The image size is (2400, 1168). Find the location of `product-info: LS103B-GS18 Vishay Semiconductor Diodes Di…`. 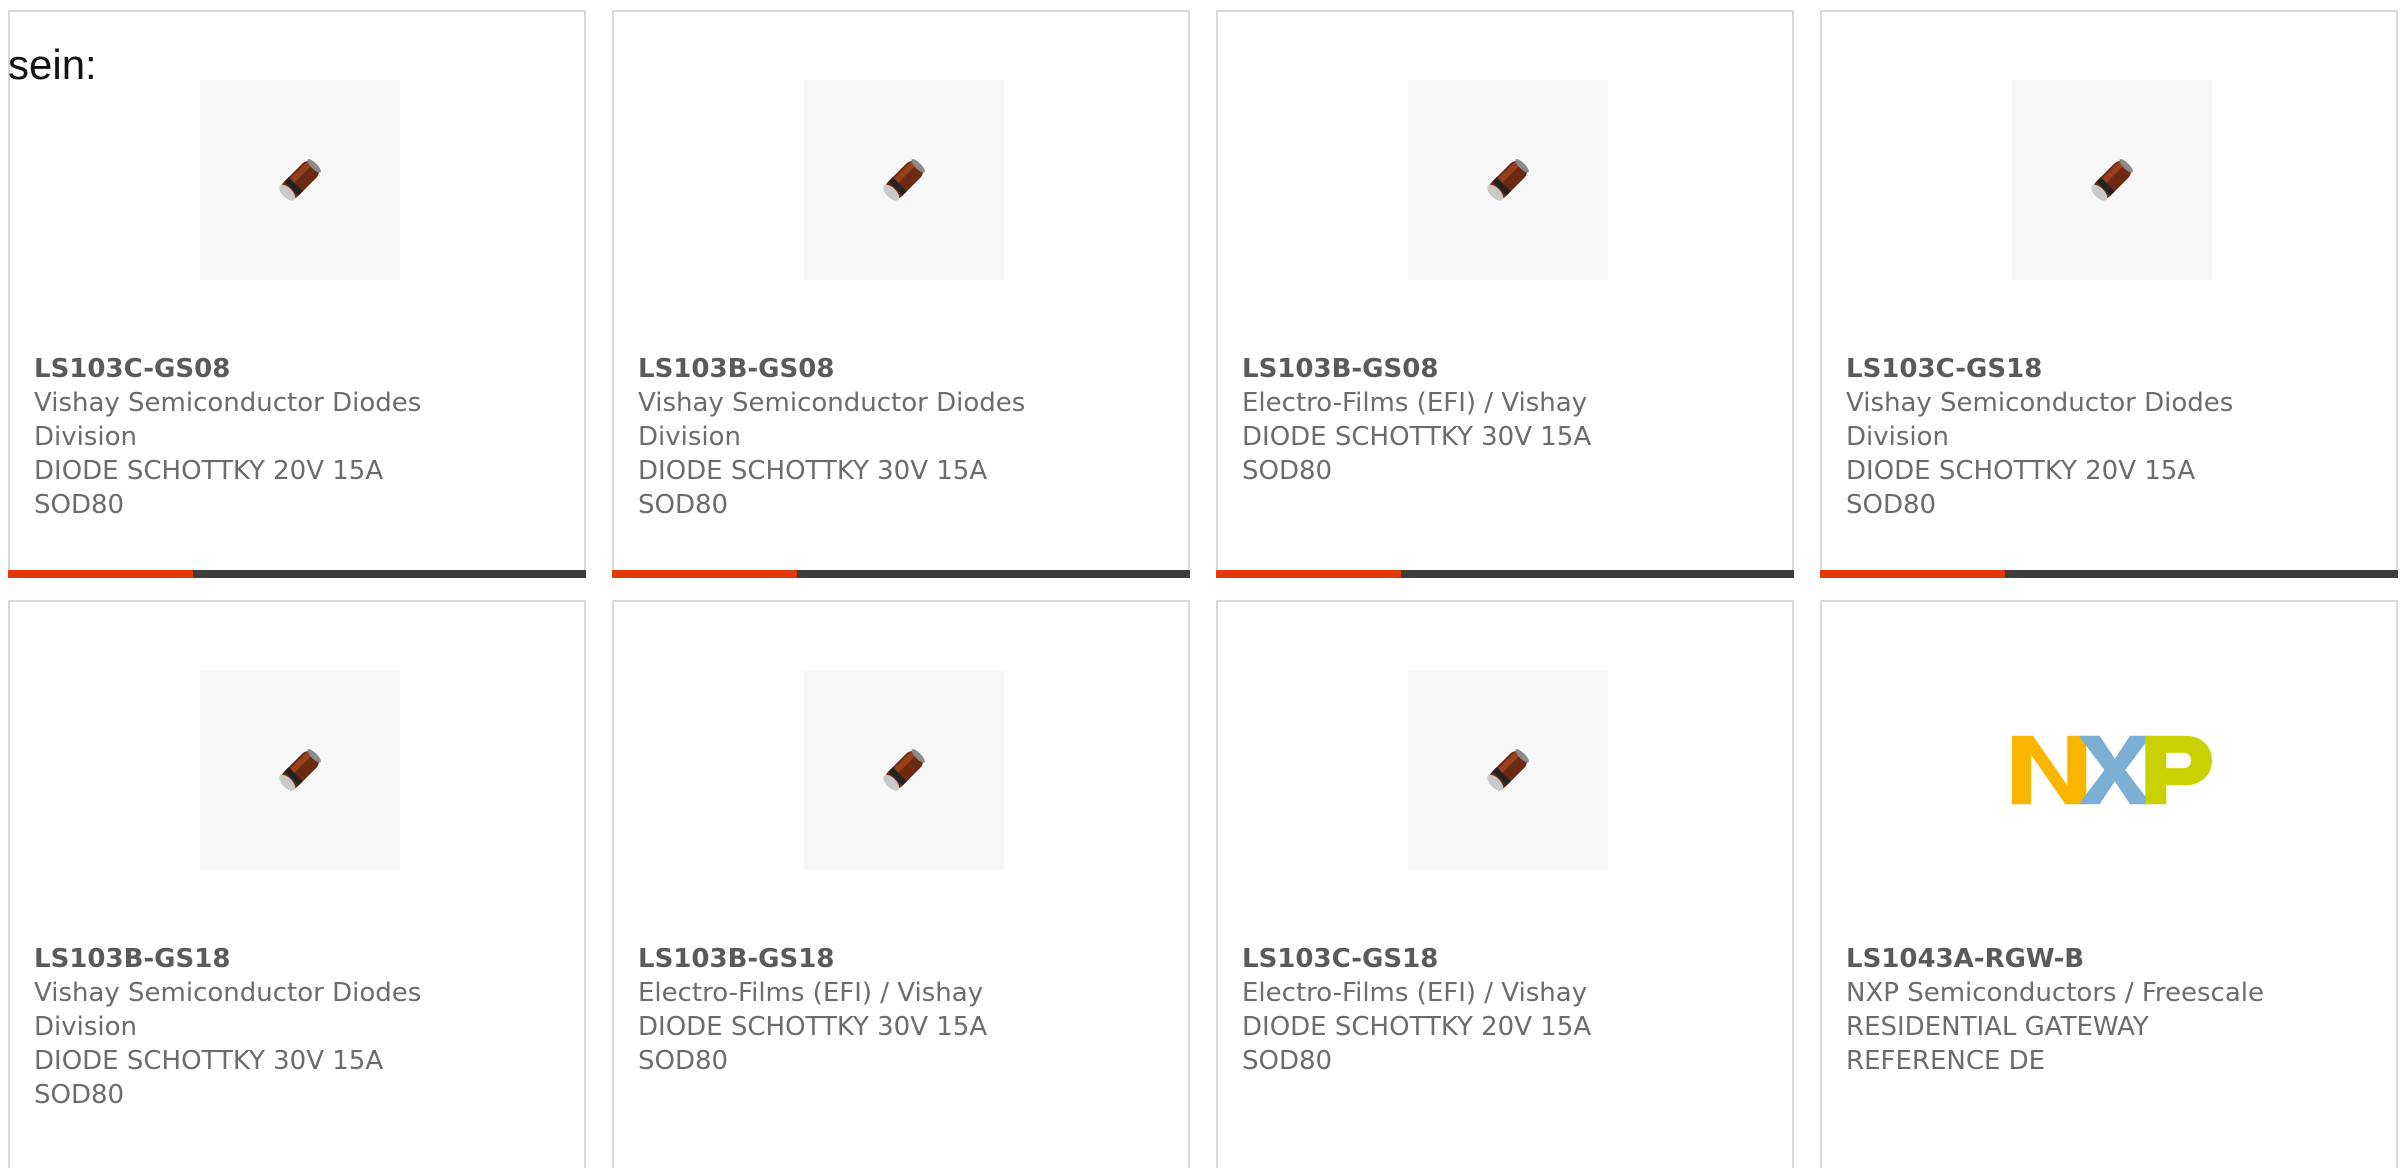

product-info: LS103B-GS18 Vishay Semiconductor Diodes Di… is located at coordinates (244, 1027).